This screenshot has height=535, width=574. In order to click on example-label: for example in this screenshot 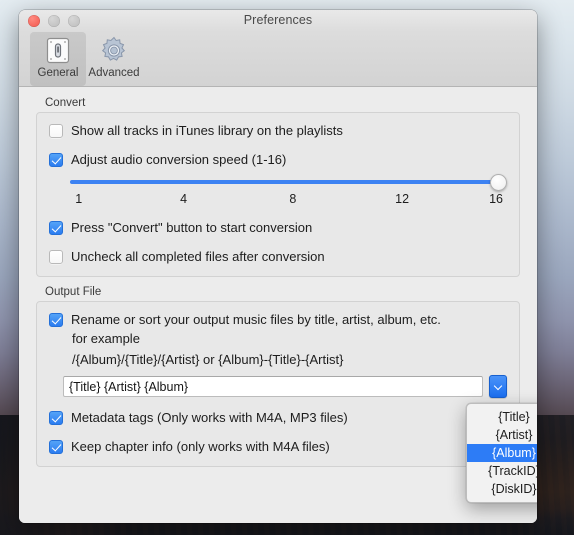, I will do `click(106, 338)`.